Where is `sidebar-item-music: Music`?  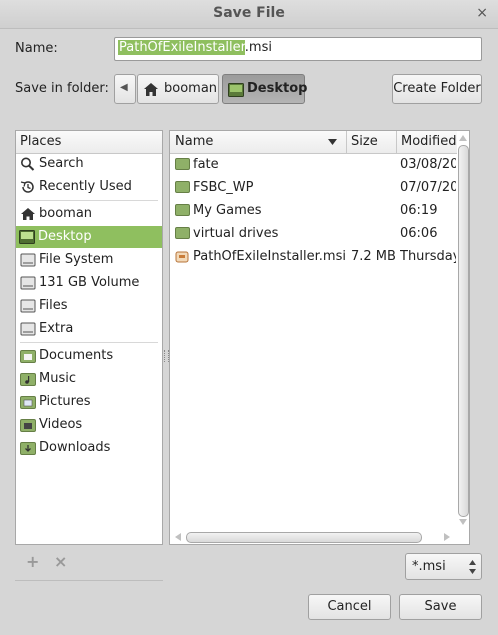
sidebar-item-music: Music is located at coordinates (89, 379).